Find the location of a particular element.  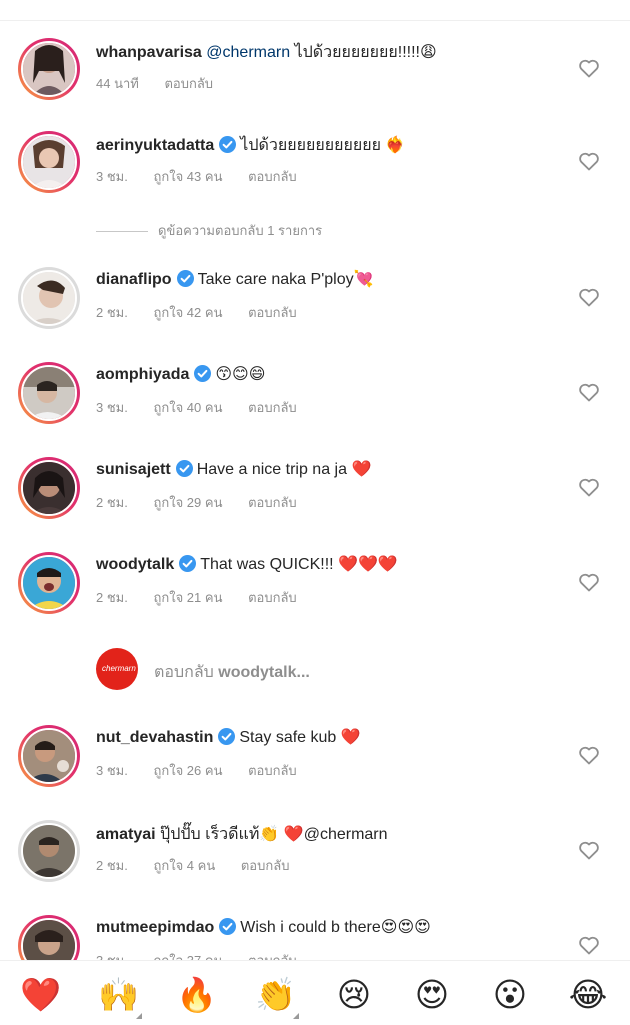

comment-likes: ถูกใจ 42 คน is located at coordinates (187, 312).